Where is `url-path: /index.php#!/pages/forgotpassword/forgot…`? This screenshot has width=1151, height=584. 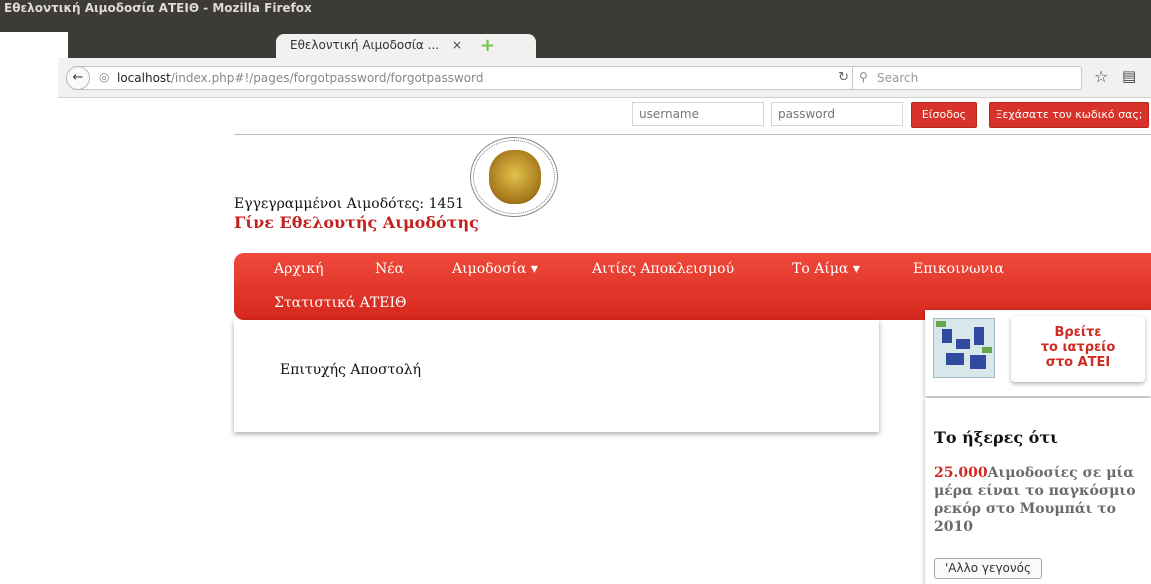
url-path: /index.php#!/pages/forgotpassword/forgot… is located at coordinates (327, 78).